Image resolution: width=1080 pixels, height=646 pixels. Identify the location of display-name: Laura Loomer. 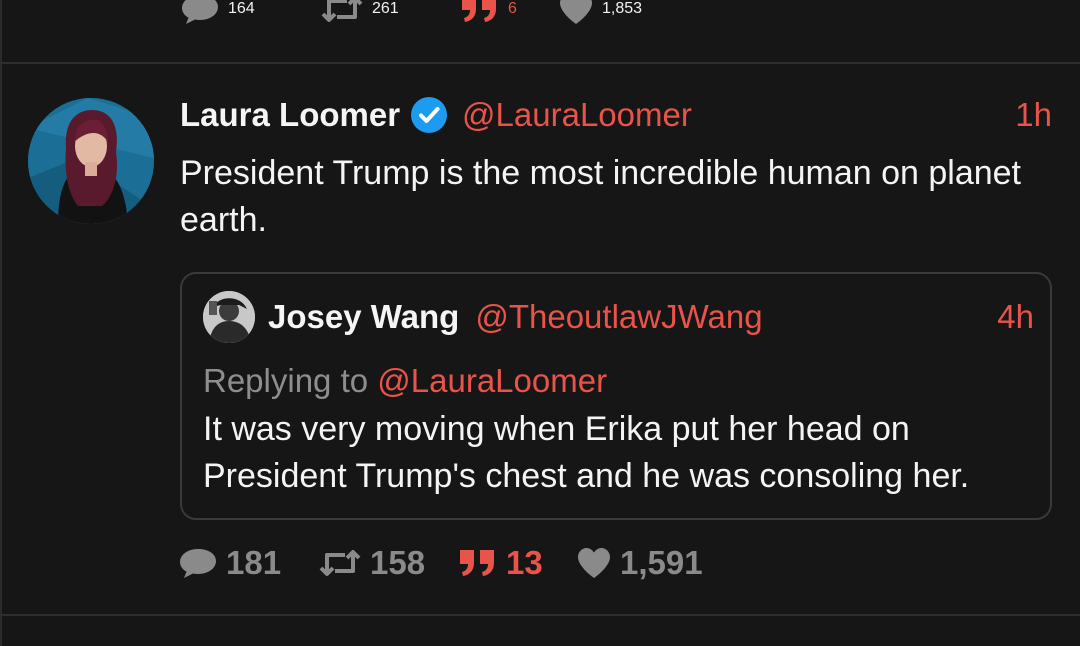
(290, 115).